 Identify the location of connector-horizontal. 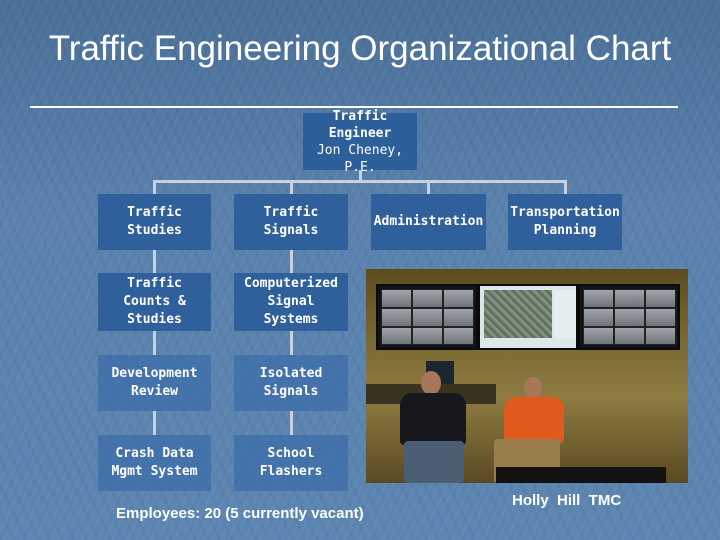
(360, 181).